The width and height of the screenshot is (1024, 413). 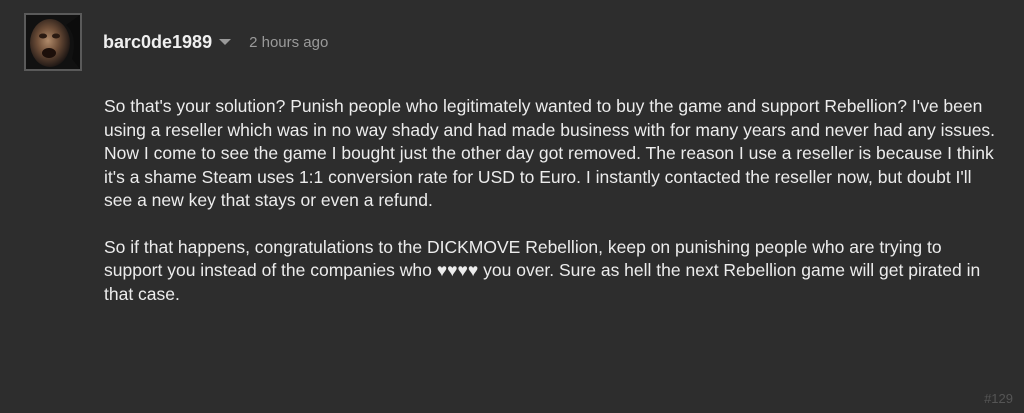 I want to click on avatar, so click(x=53, y=42).